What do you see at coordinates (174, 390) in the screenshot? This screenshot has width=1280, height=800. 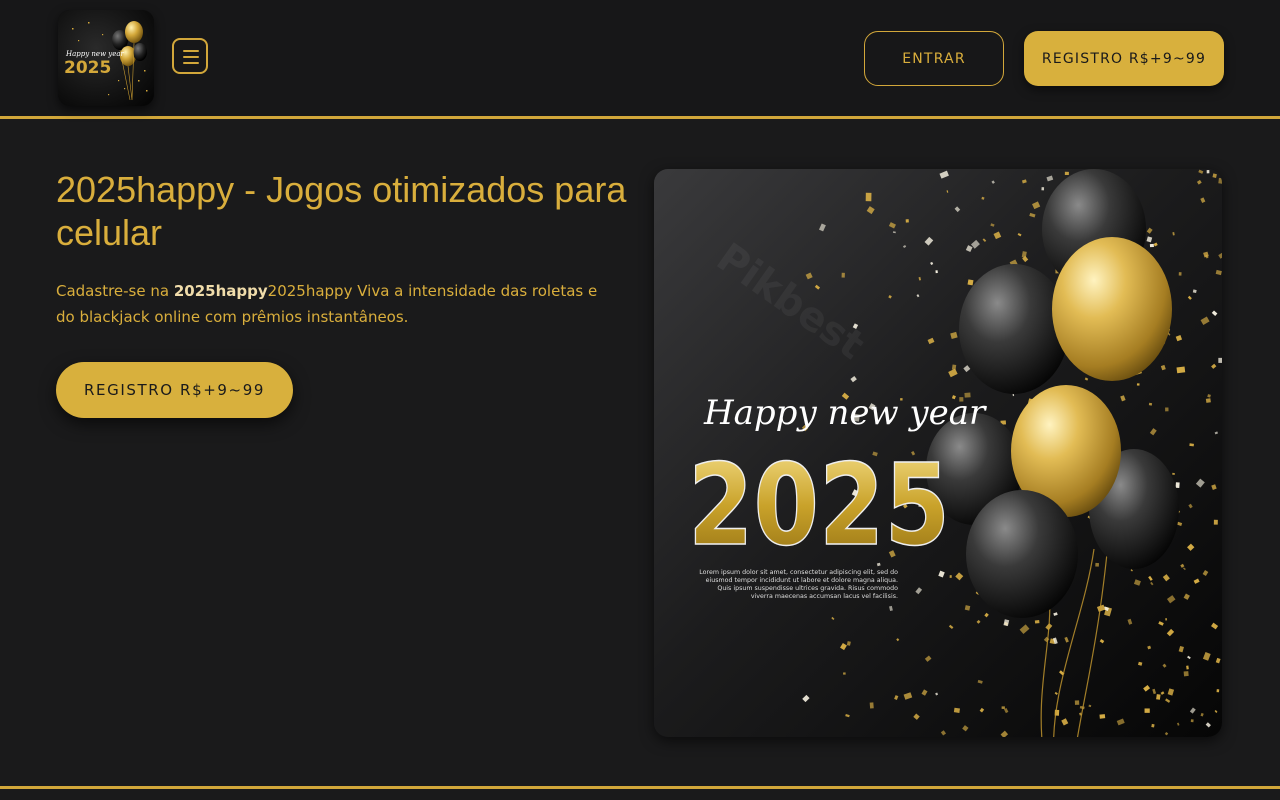 I see `register-button-hero: REGISTRO R$+9~99` at bounding box center [174, 390].